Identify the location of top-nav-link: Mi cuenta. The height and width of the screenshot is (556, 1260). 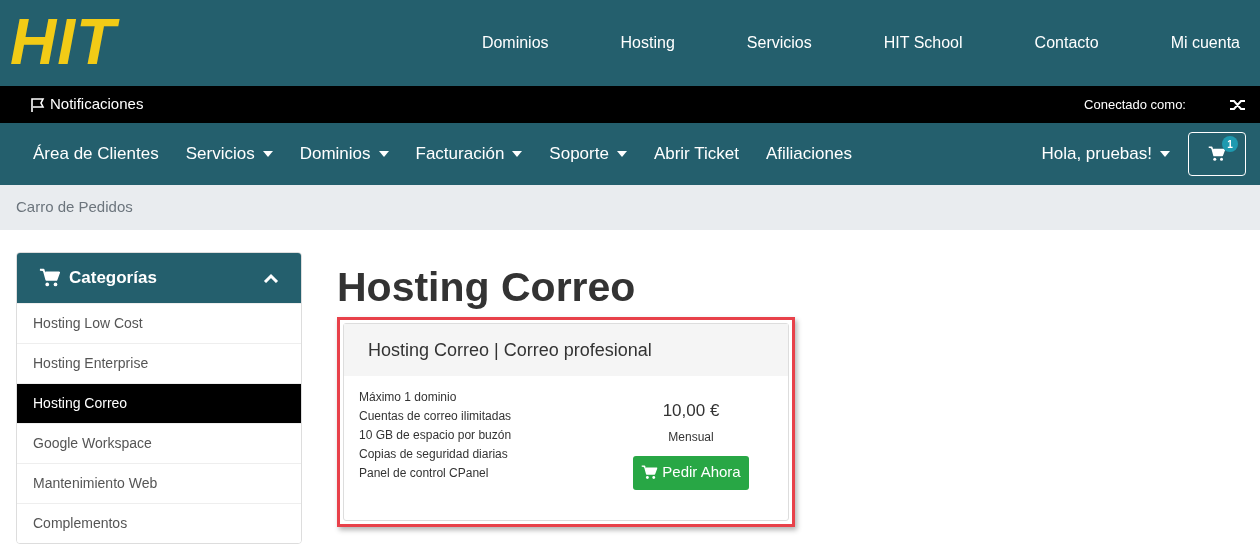
(1205, 43).